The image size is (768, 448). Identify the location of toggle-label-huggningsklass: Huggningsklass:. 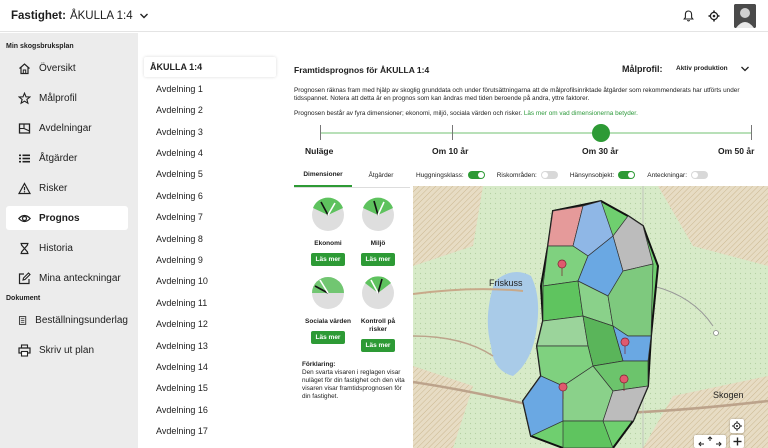
(440, 175).